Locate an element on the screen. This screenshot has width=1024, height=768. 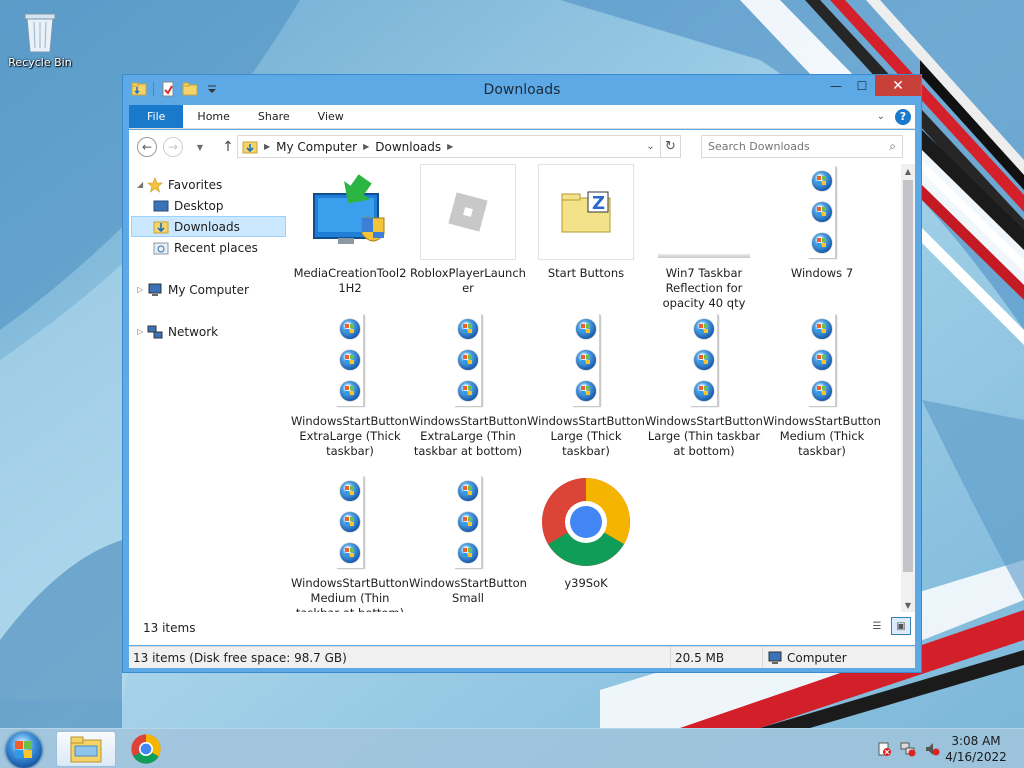
scroll-down-icon: ▼ is located at coordinates (908, 605).